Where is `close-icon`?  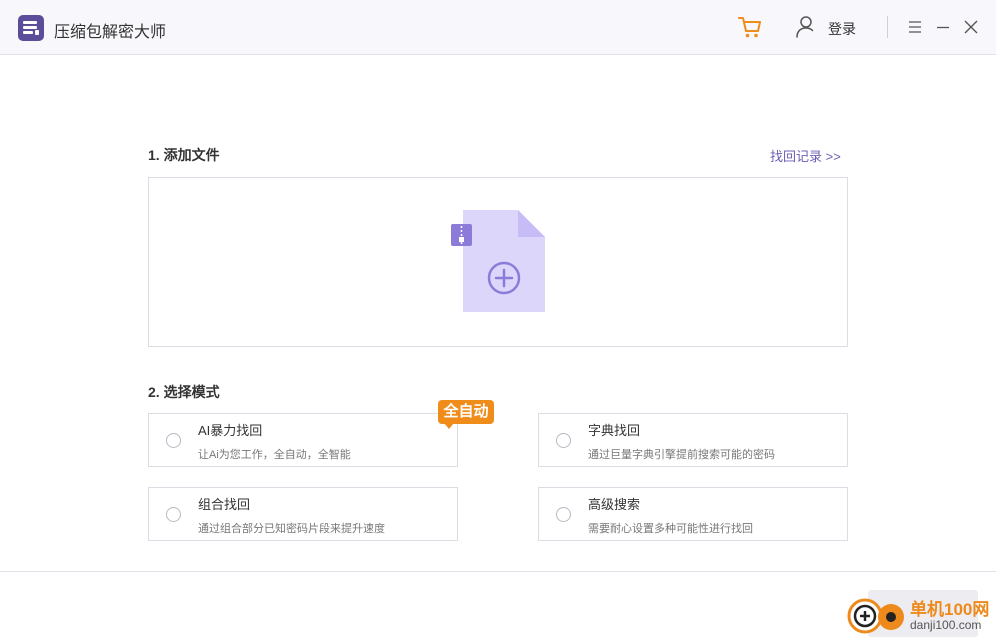 close-icon is located at coordinates (971, 27).